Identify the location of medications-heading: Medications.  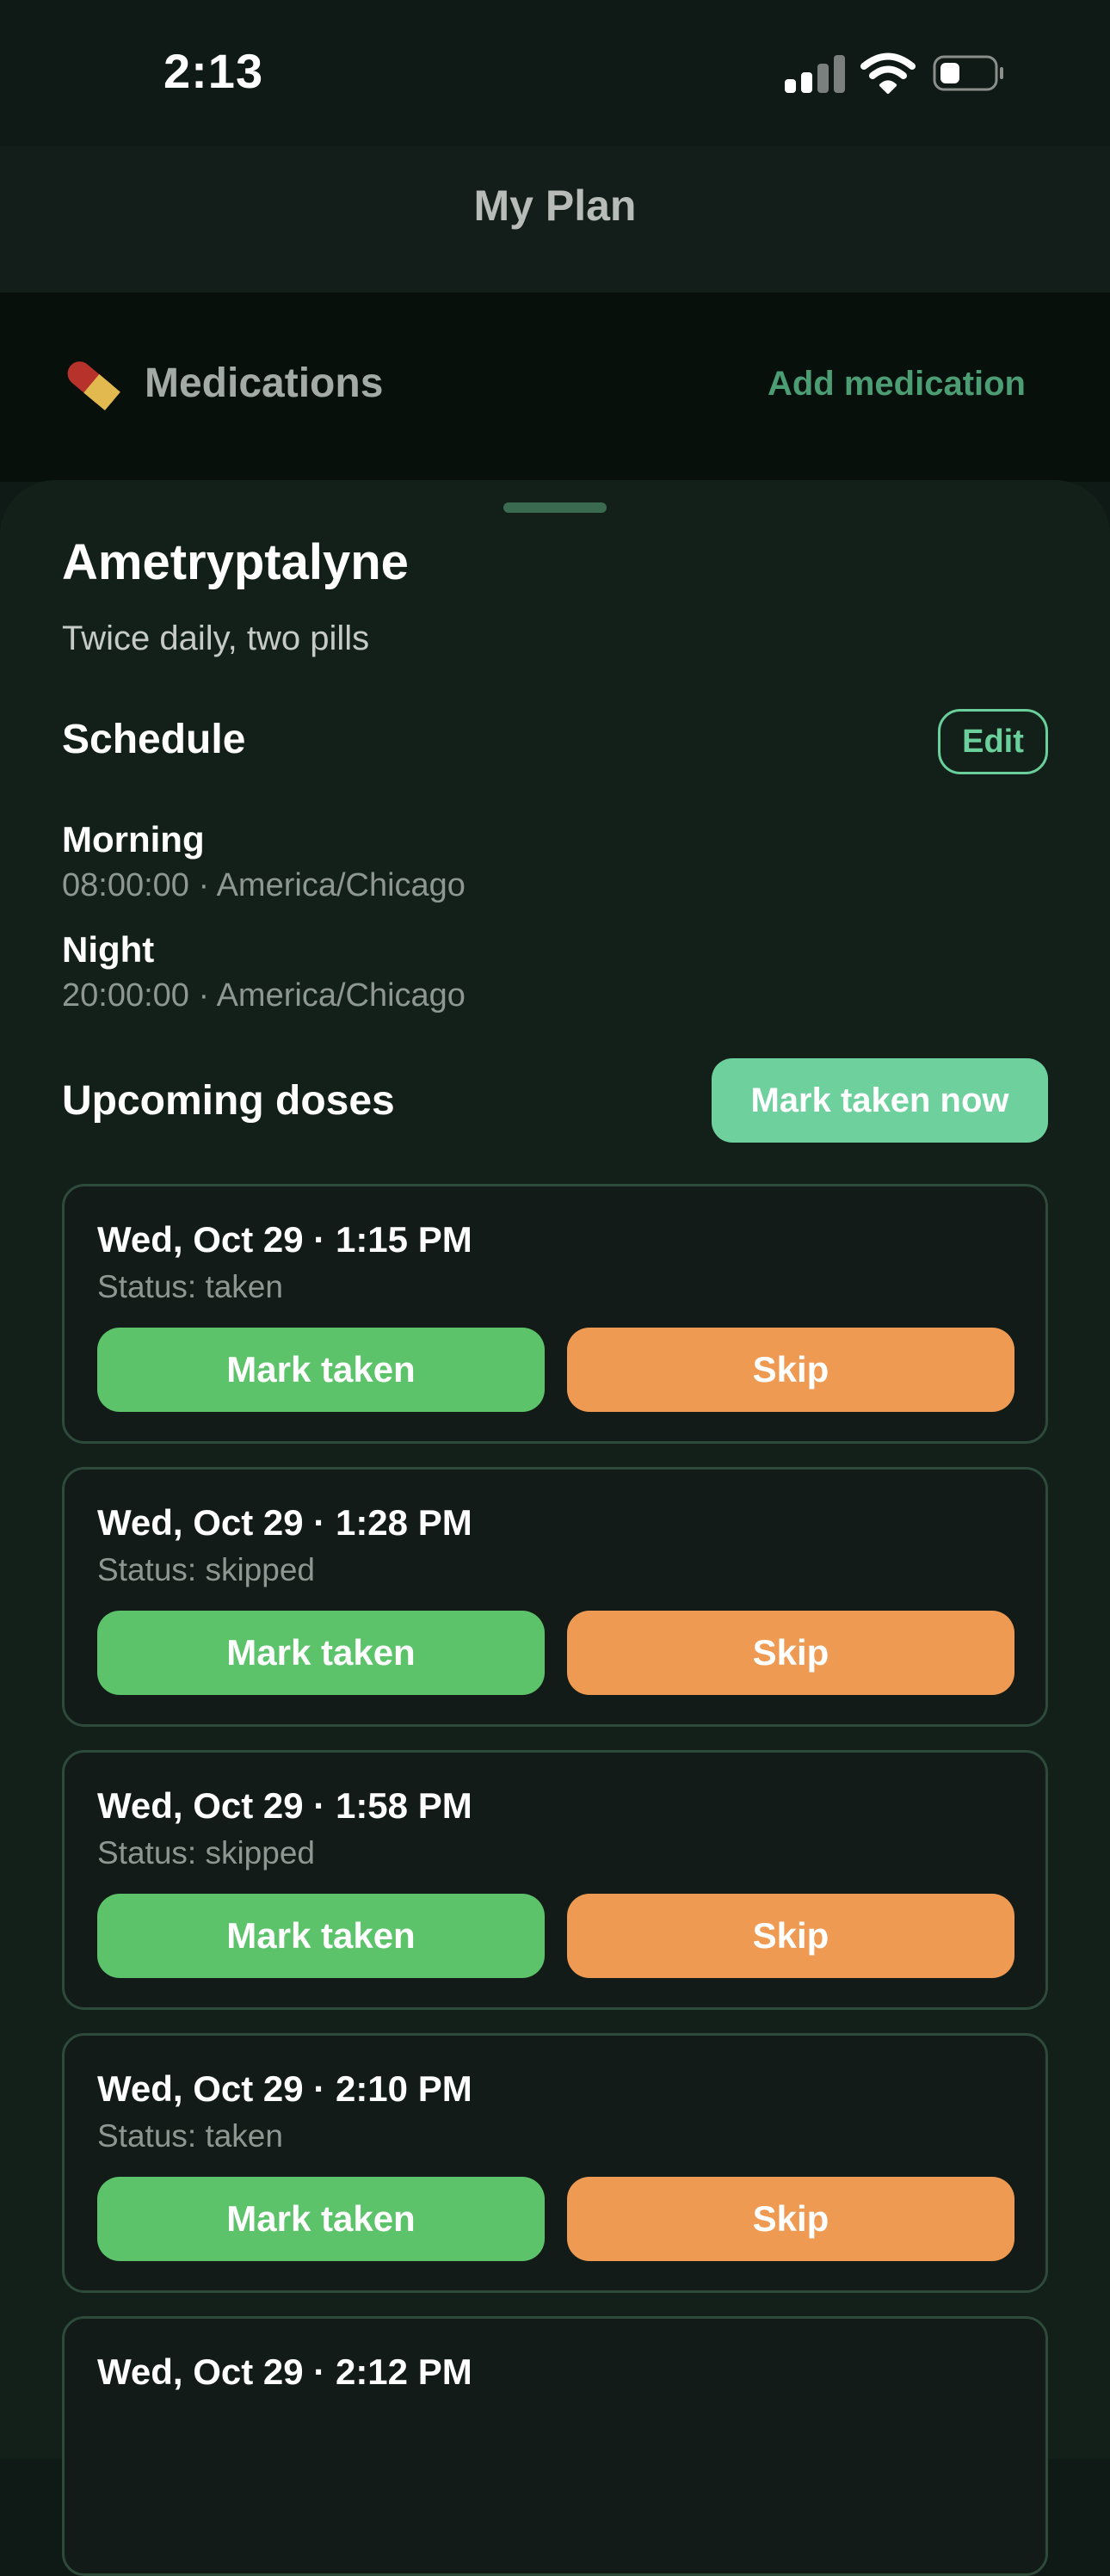
(264, 383).